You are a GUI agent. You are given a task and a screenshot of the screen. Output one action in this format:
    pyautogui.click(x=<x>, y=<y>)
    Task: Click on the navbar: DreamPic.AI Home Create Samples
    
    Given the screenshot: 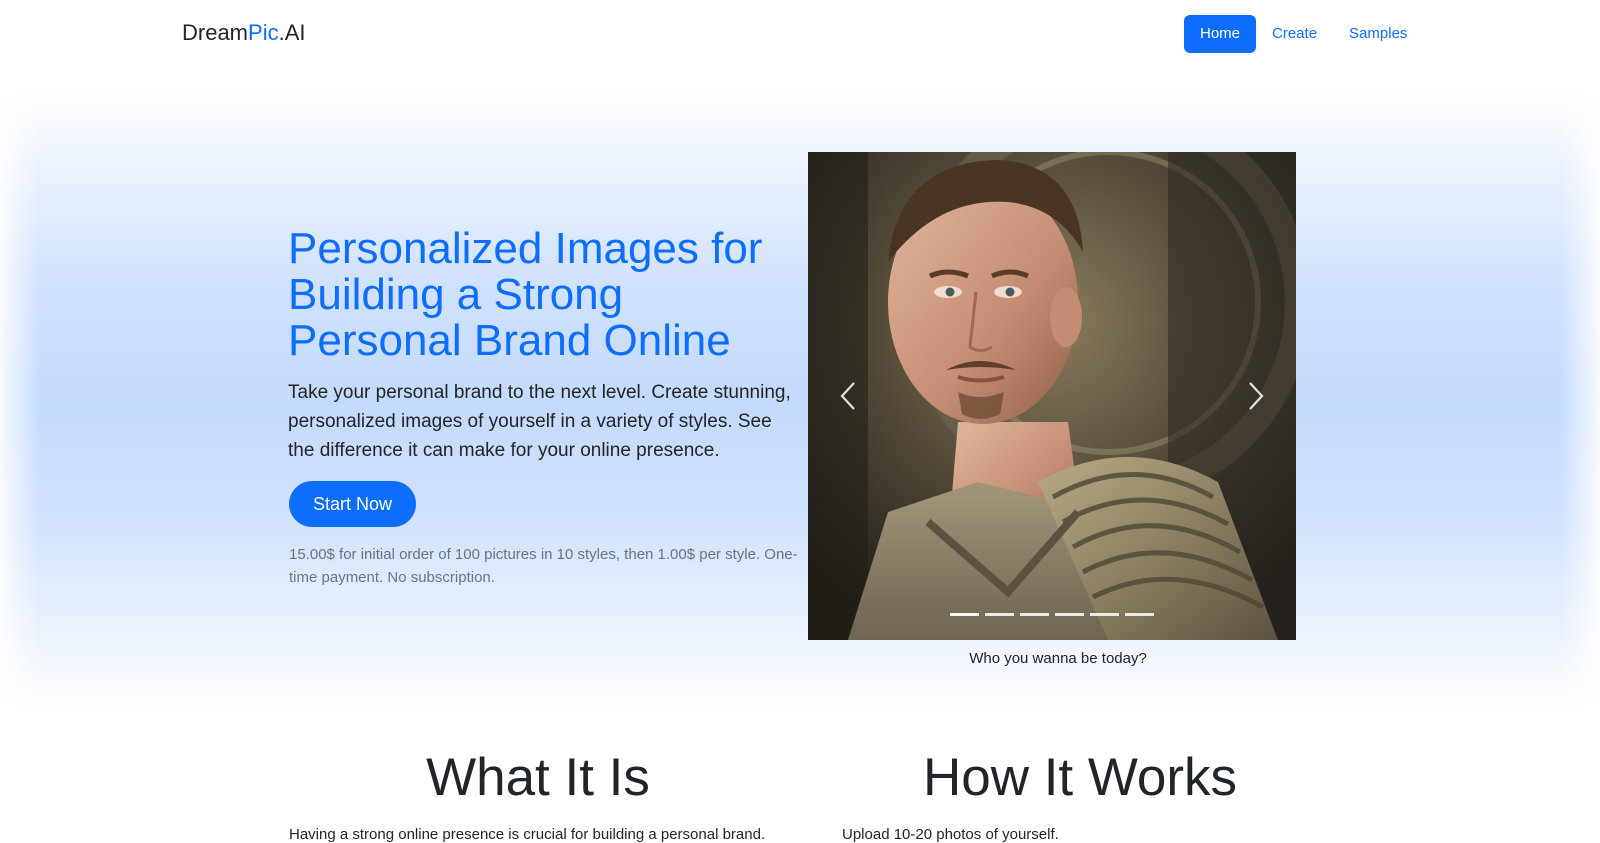 What is the action you would take?
    pyautogui.click(x=800, y=34)
    